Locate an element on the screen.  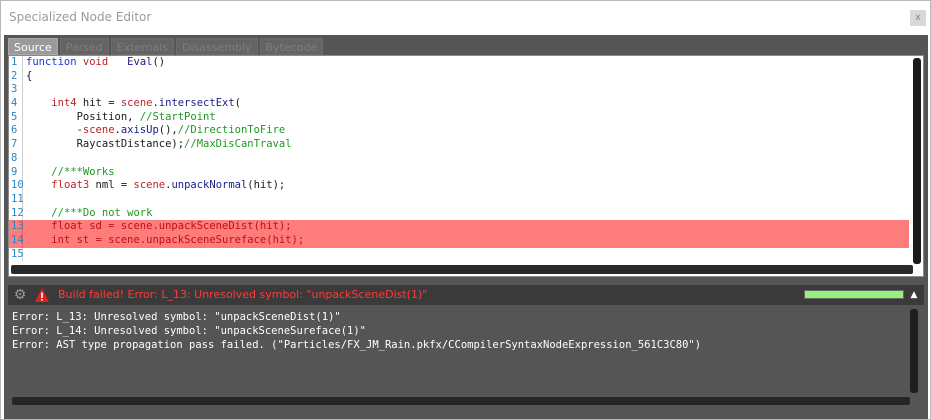
code-token: hit = is located at coordinates (98, 103).